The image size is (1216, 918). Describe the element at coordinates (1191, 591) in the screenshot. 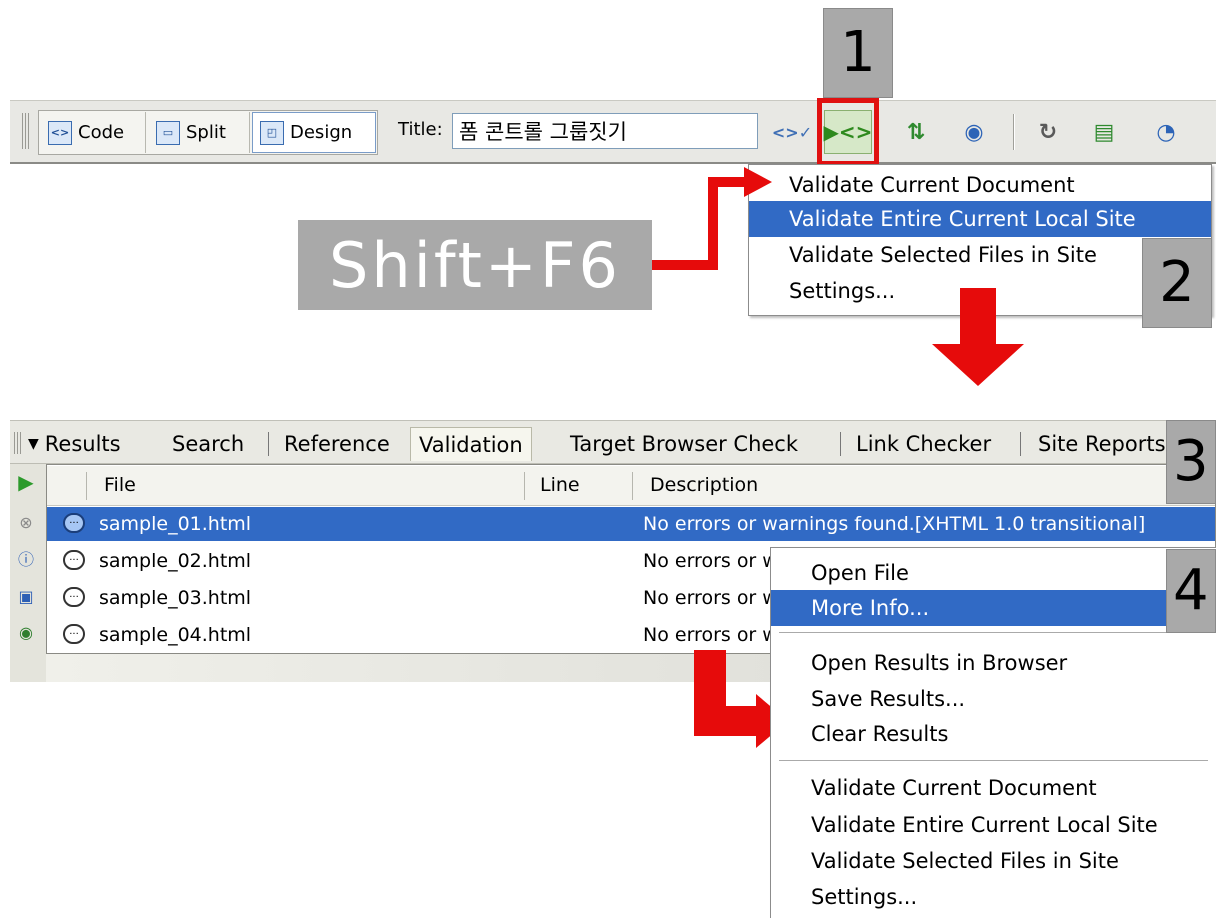

I see `callout-4: 4` at that location.